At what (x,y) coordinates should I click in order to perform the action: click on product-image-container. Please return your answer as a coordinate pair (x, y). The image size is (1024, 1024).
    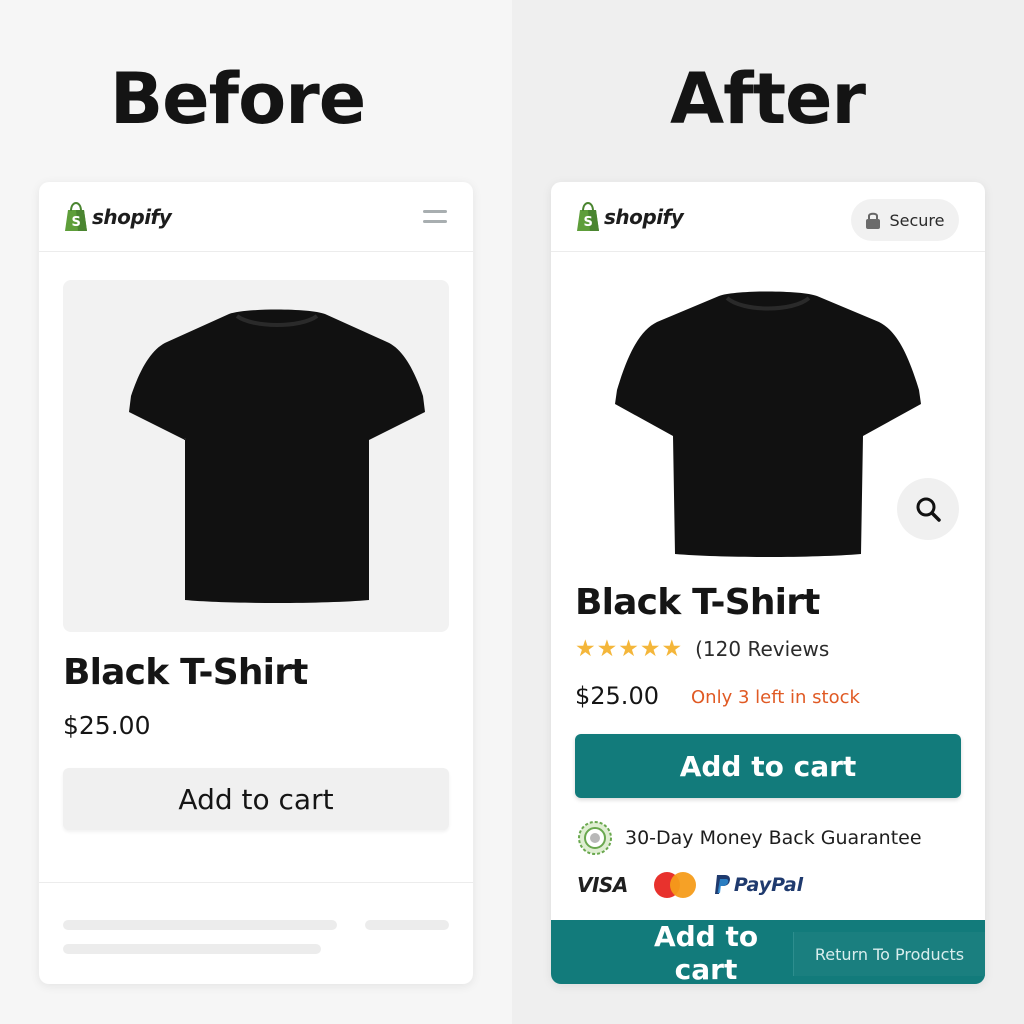
    Looking at the image, I should click on (256, 456).